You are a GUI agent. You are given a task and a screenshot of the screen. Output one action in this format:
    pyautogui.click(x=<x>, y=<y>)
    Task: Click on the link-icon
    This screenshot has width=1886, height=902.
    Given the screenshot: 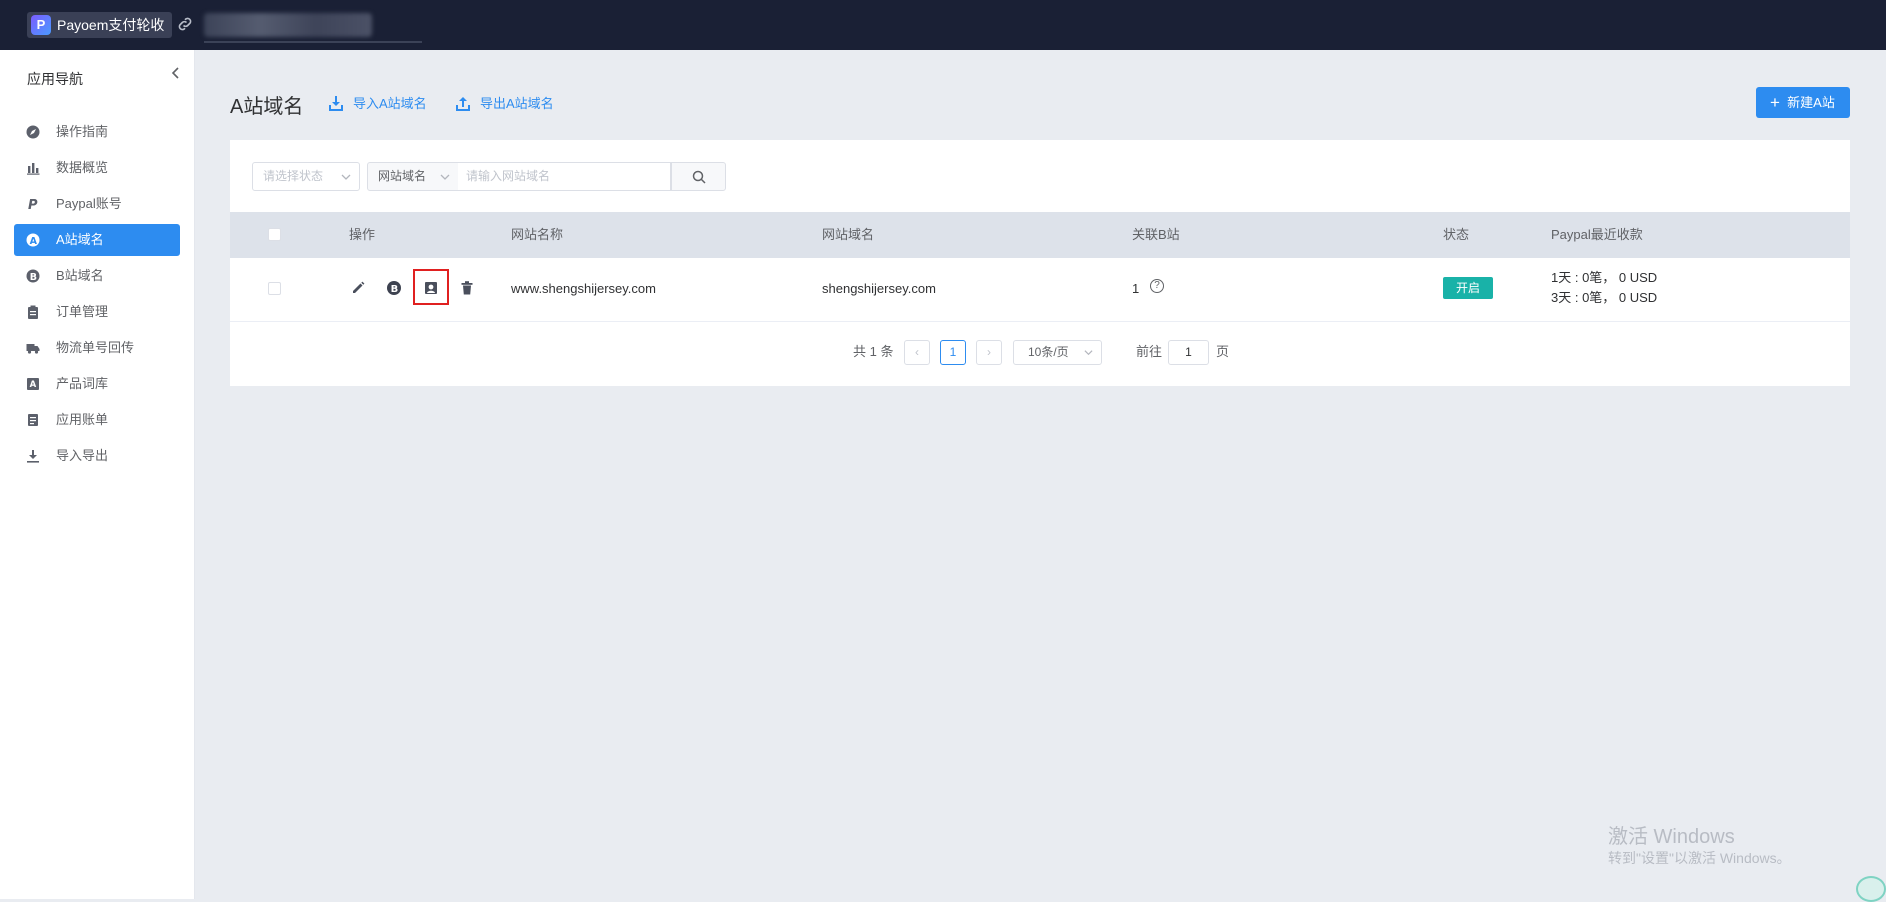 What is the action you would take?
    pyautogui.click(x=185, y=24)
    